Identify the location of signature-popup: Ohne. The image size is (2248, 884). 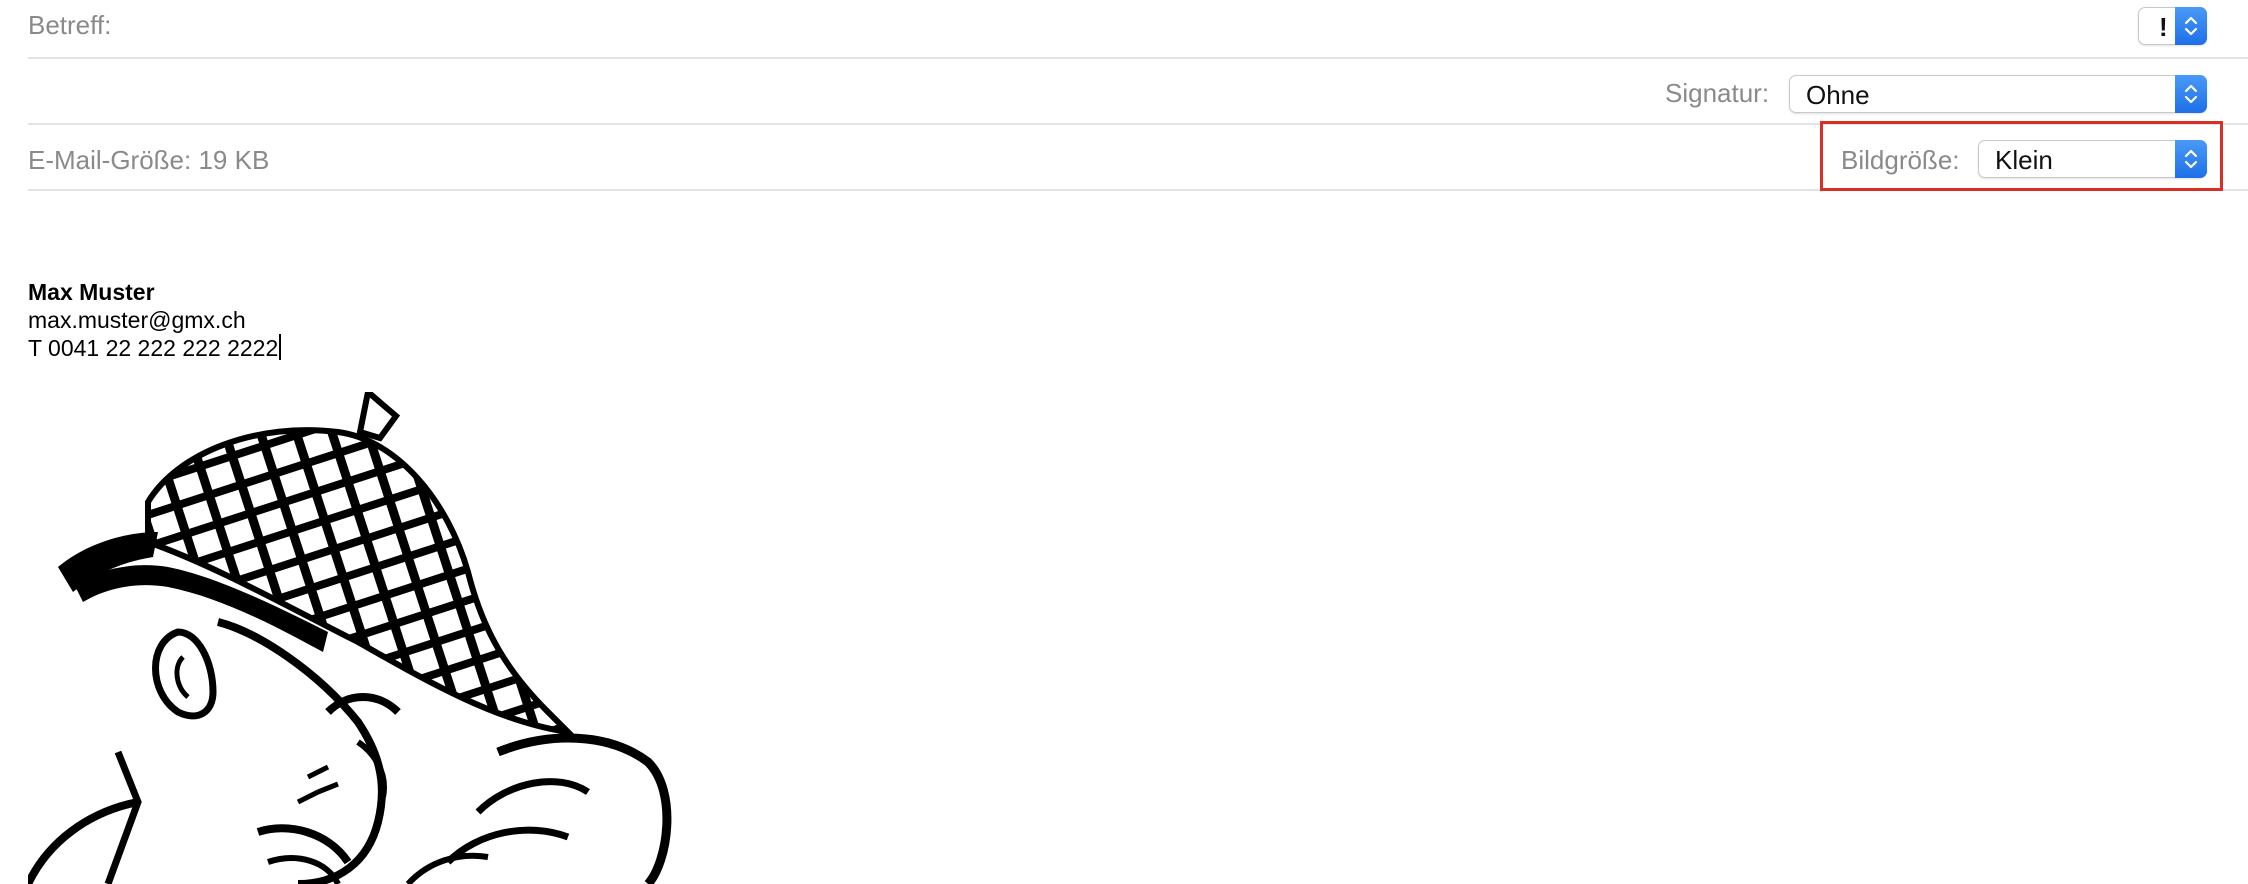
(1998, 94).